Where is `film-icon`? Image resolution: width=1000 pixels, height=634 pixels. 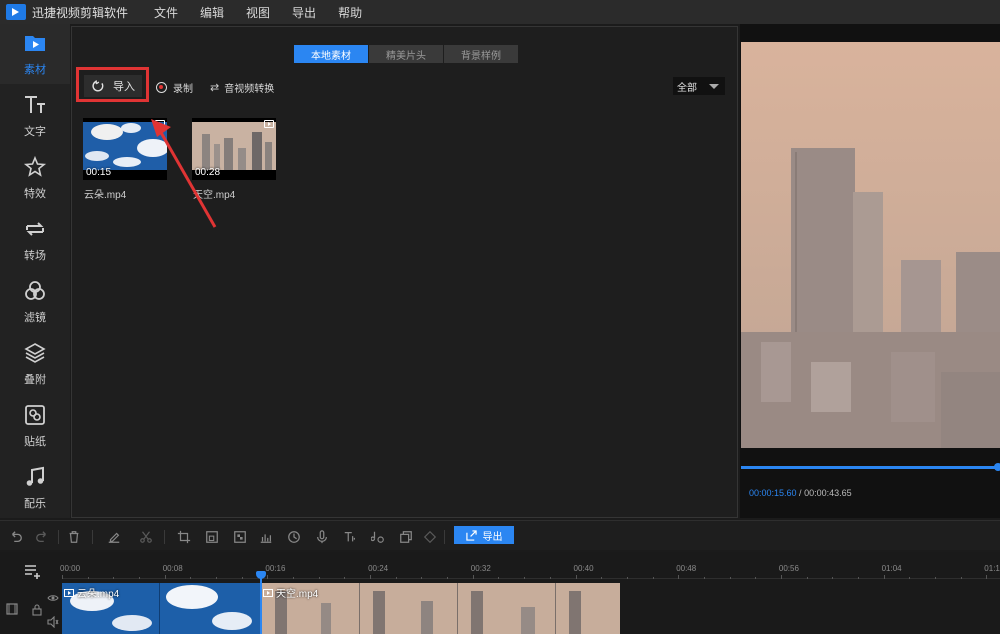
film-icon is located at coordinates (12, 609).